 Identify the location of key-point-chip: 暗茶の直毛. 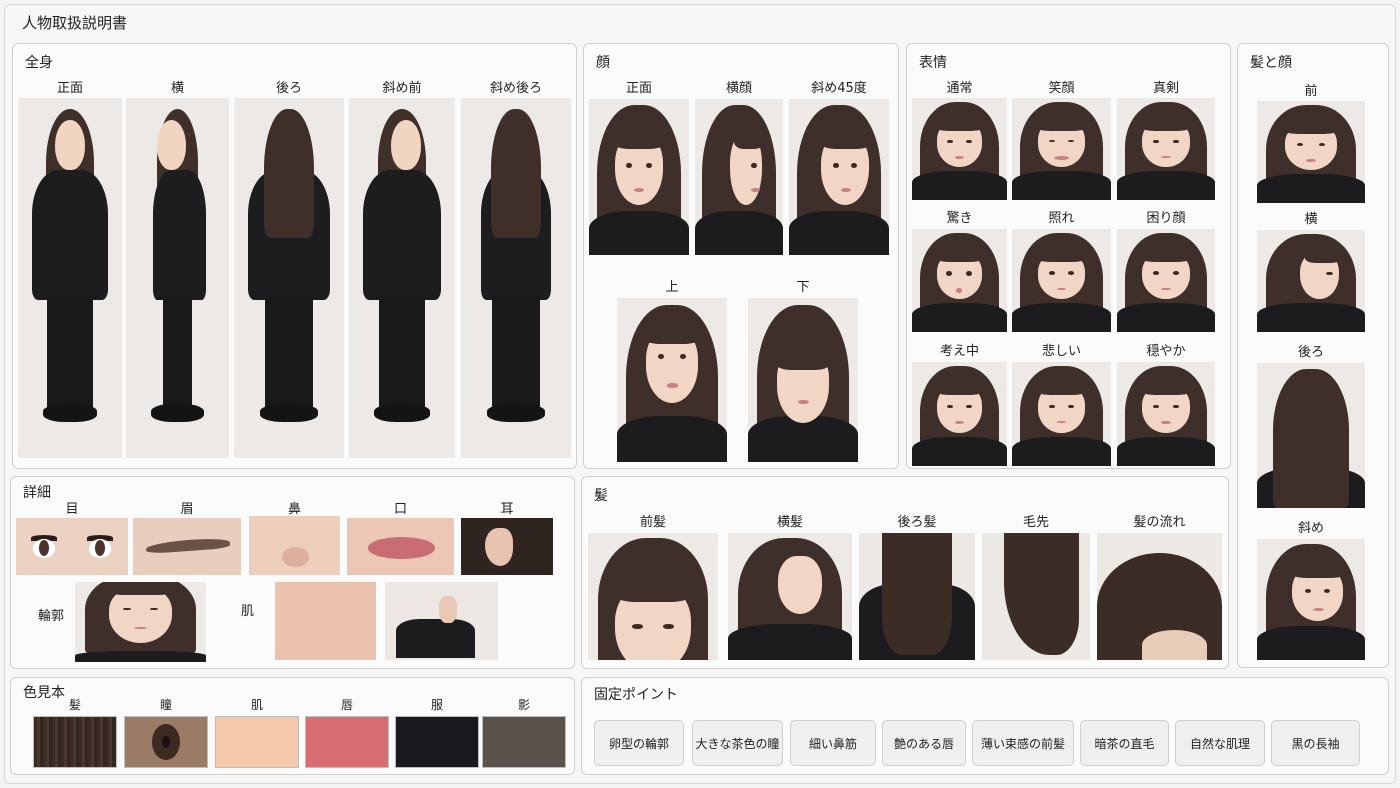
(1124, 743).